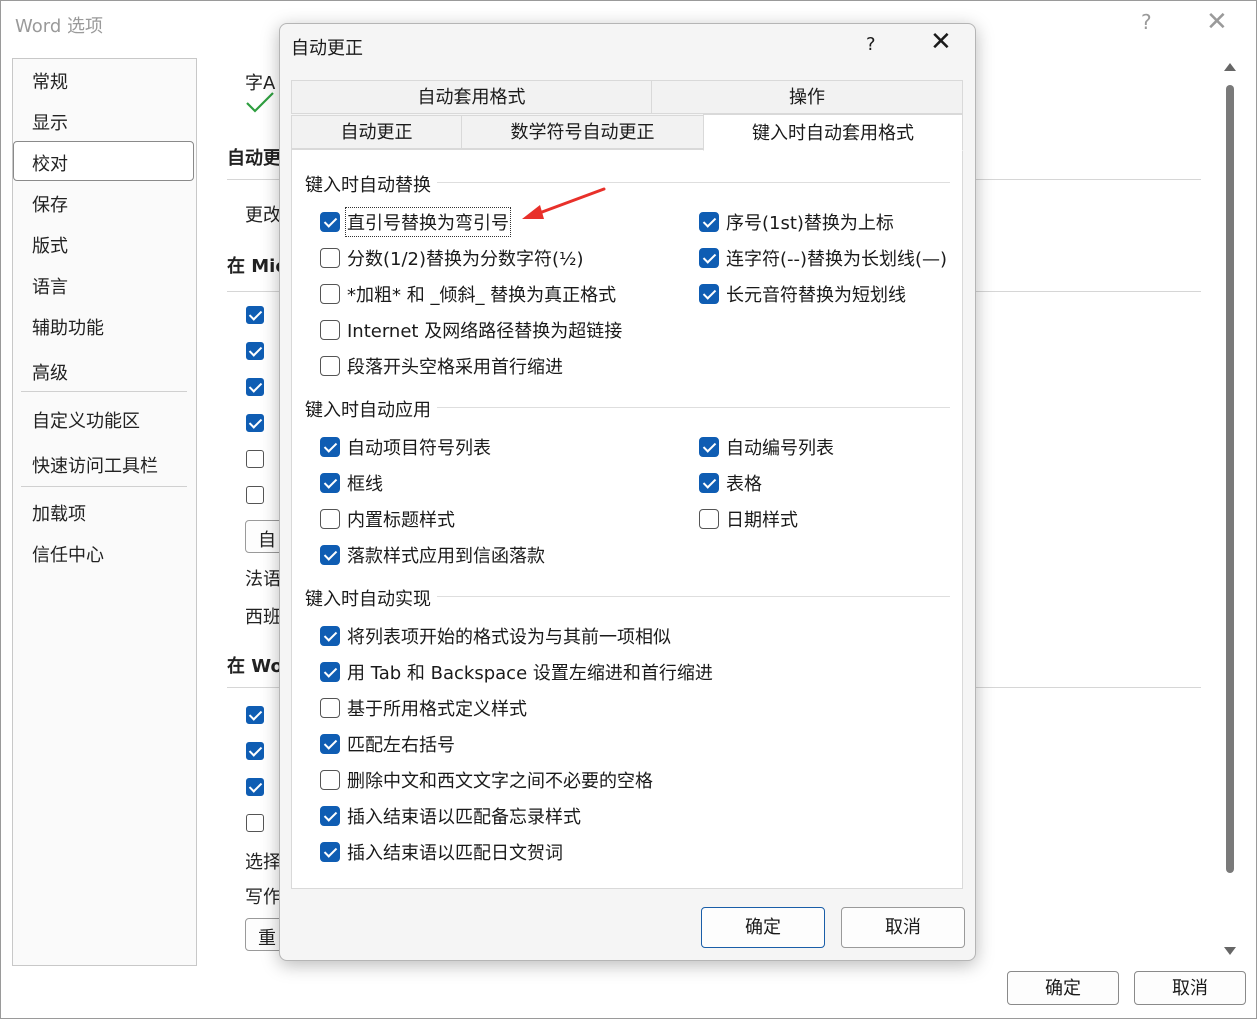 Image resolution: width=1257 pixels, height=1019 pixels. I want to click on autocorrect-section-heading: 自动更, so click(254, 158).